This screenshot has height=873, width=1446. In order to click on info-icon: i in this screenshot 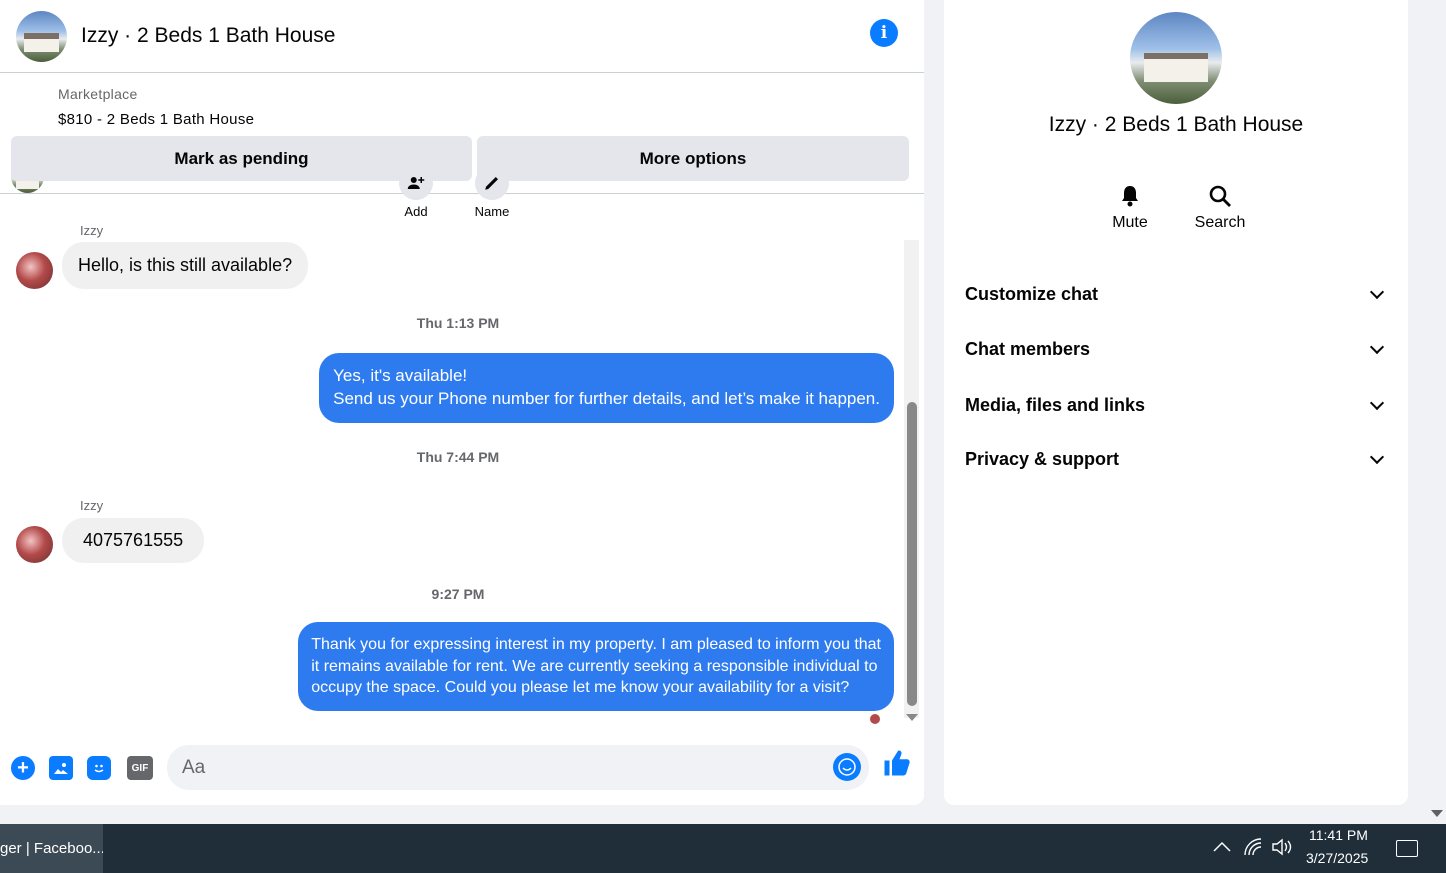, I will do `click(884, 33)`.